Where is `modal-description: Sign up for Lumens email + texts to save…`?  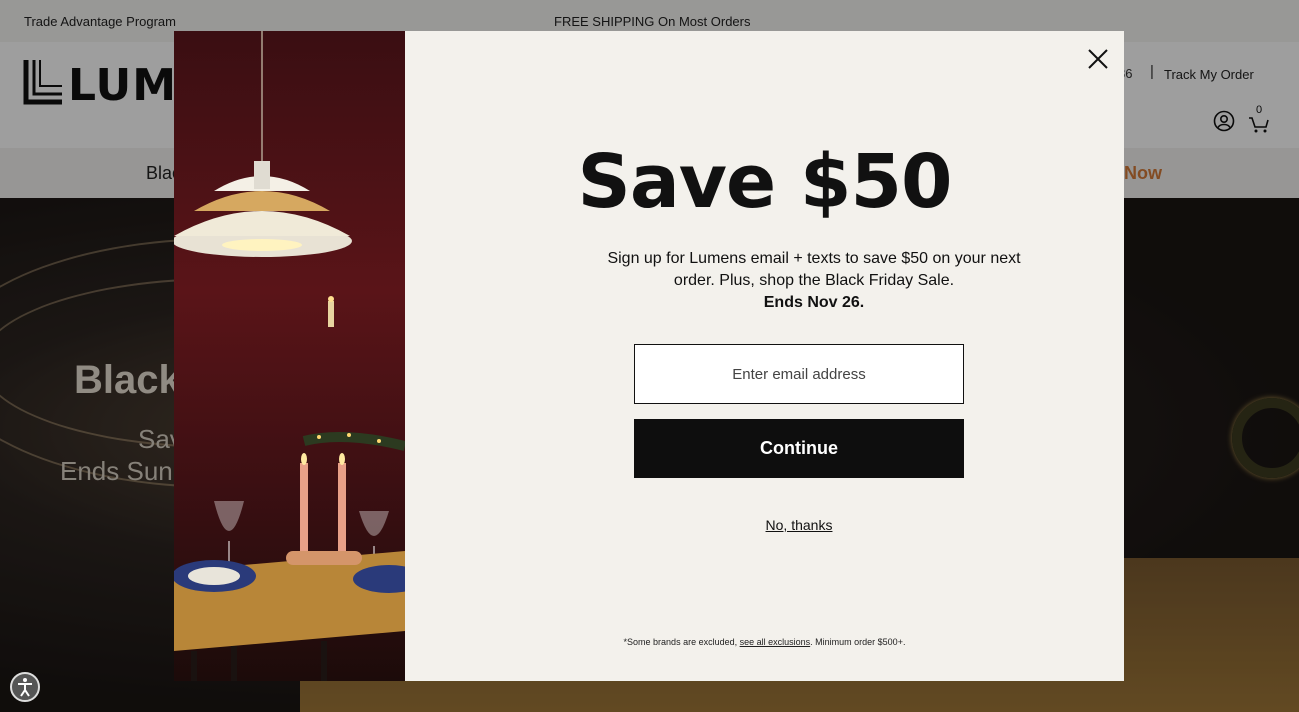
modal-description: Sign up for Lumens email + texts to save… is located at coordinates (814, 281).